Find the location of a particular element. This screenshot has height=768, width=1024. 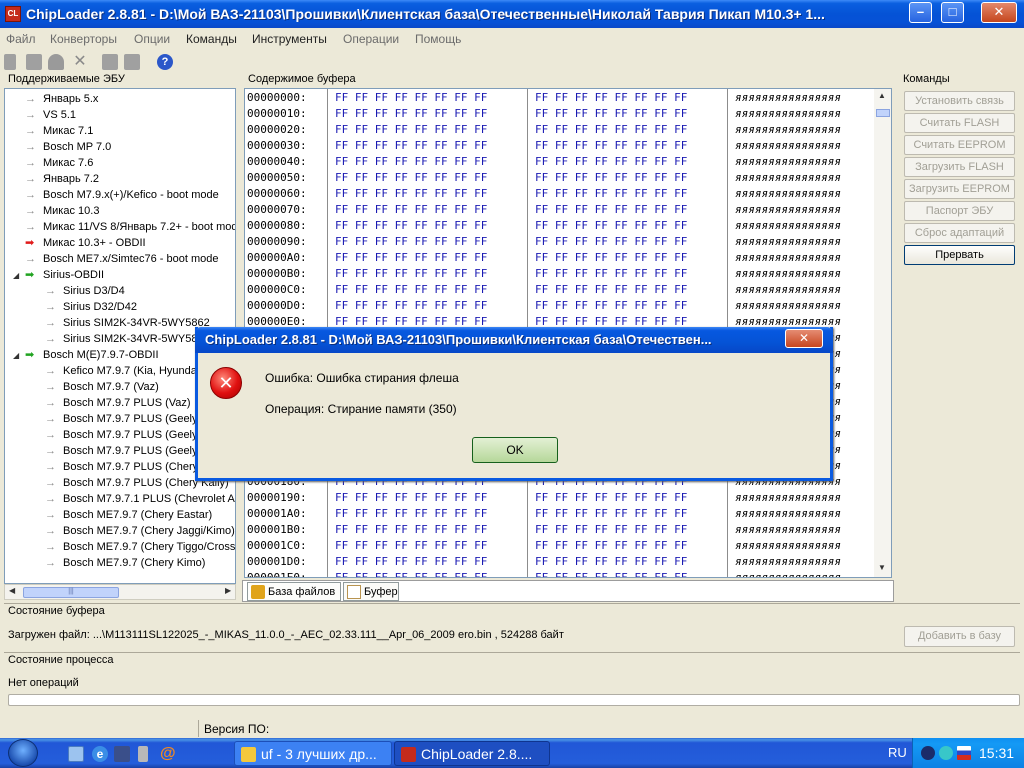

ie-icon: e is located at coordinates (100, 754).